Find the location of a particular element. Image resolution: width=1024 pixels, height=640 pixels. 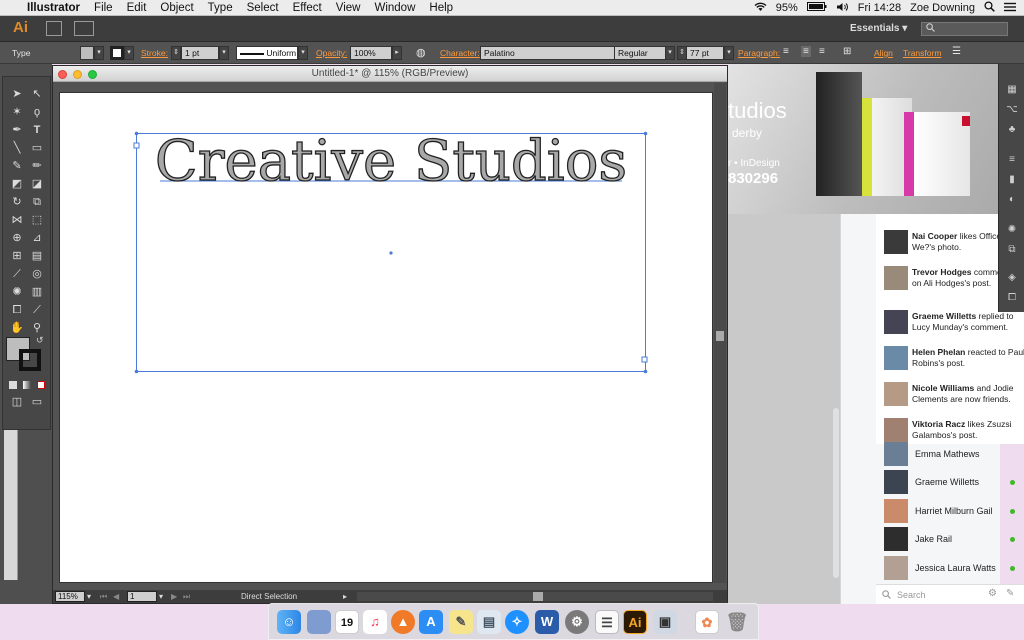

column-graph-tool-icon: ▥ is located at coordinates (37, 292).